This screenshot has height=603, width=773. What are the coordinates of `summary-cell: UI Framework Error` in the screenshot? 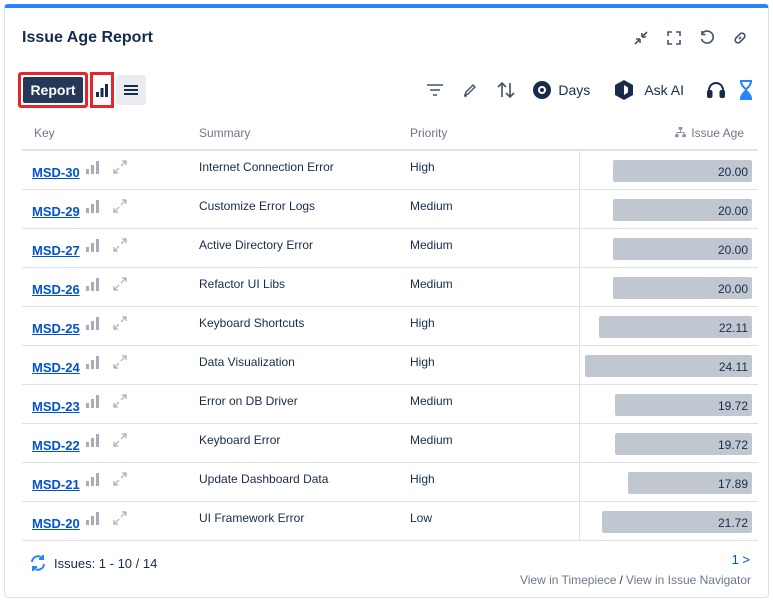 It's located at (304, 521).